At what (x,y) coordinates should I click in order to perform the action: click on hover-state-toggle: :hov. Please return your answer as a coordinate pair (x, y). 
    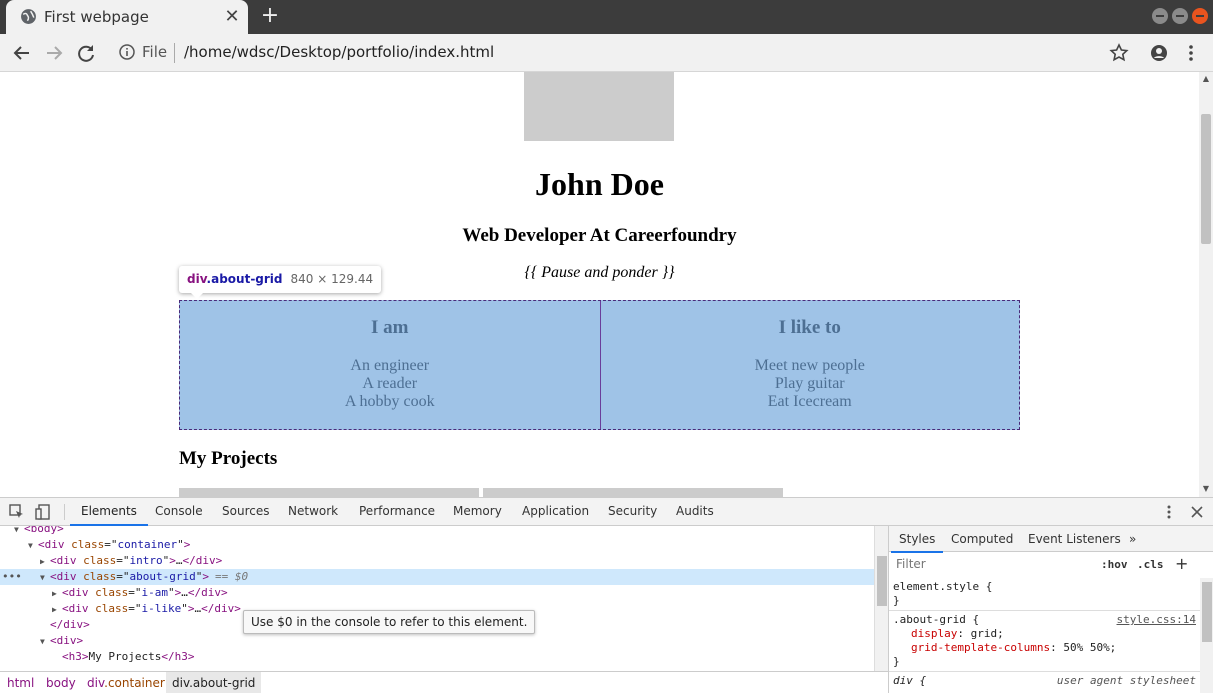
    Looking at the image, I should click on (1114, 564).